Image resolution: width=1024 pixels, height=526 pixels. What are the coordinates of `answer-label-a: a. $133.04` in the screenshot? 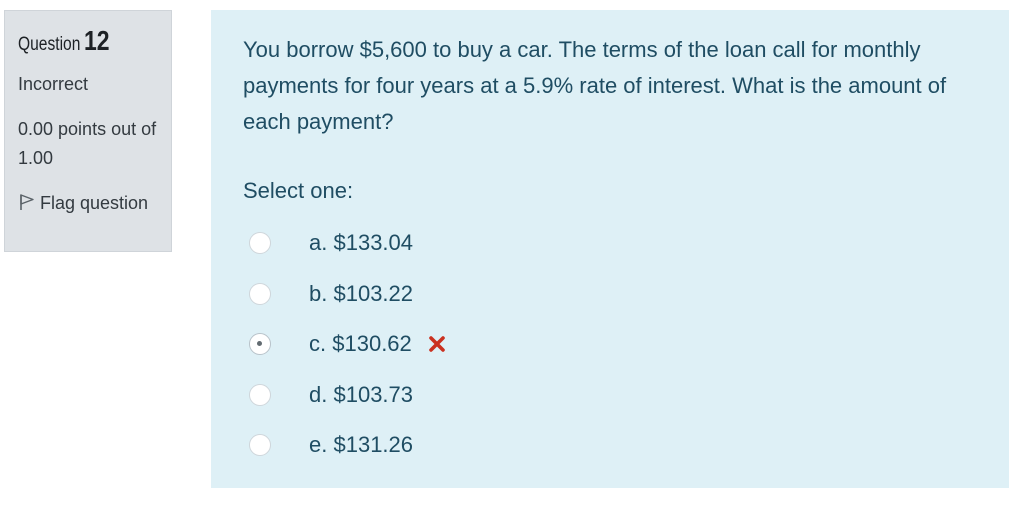 It's located at (361, 243).